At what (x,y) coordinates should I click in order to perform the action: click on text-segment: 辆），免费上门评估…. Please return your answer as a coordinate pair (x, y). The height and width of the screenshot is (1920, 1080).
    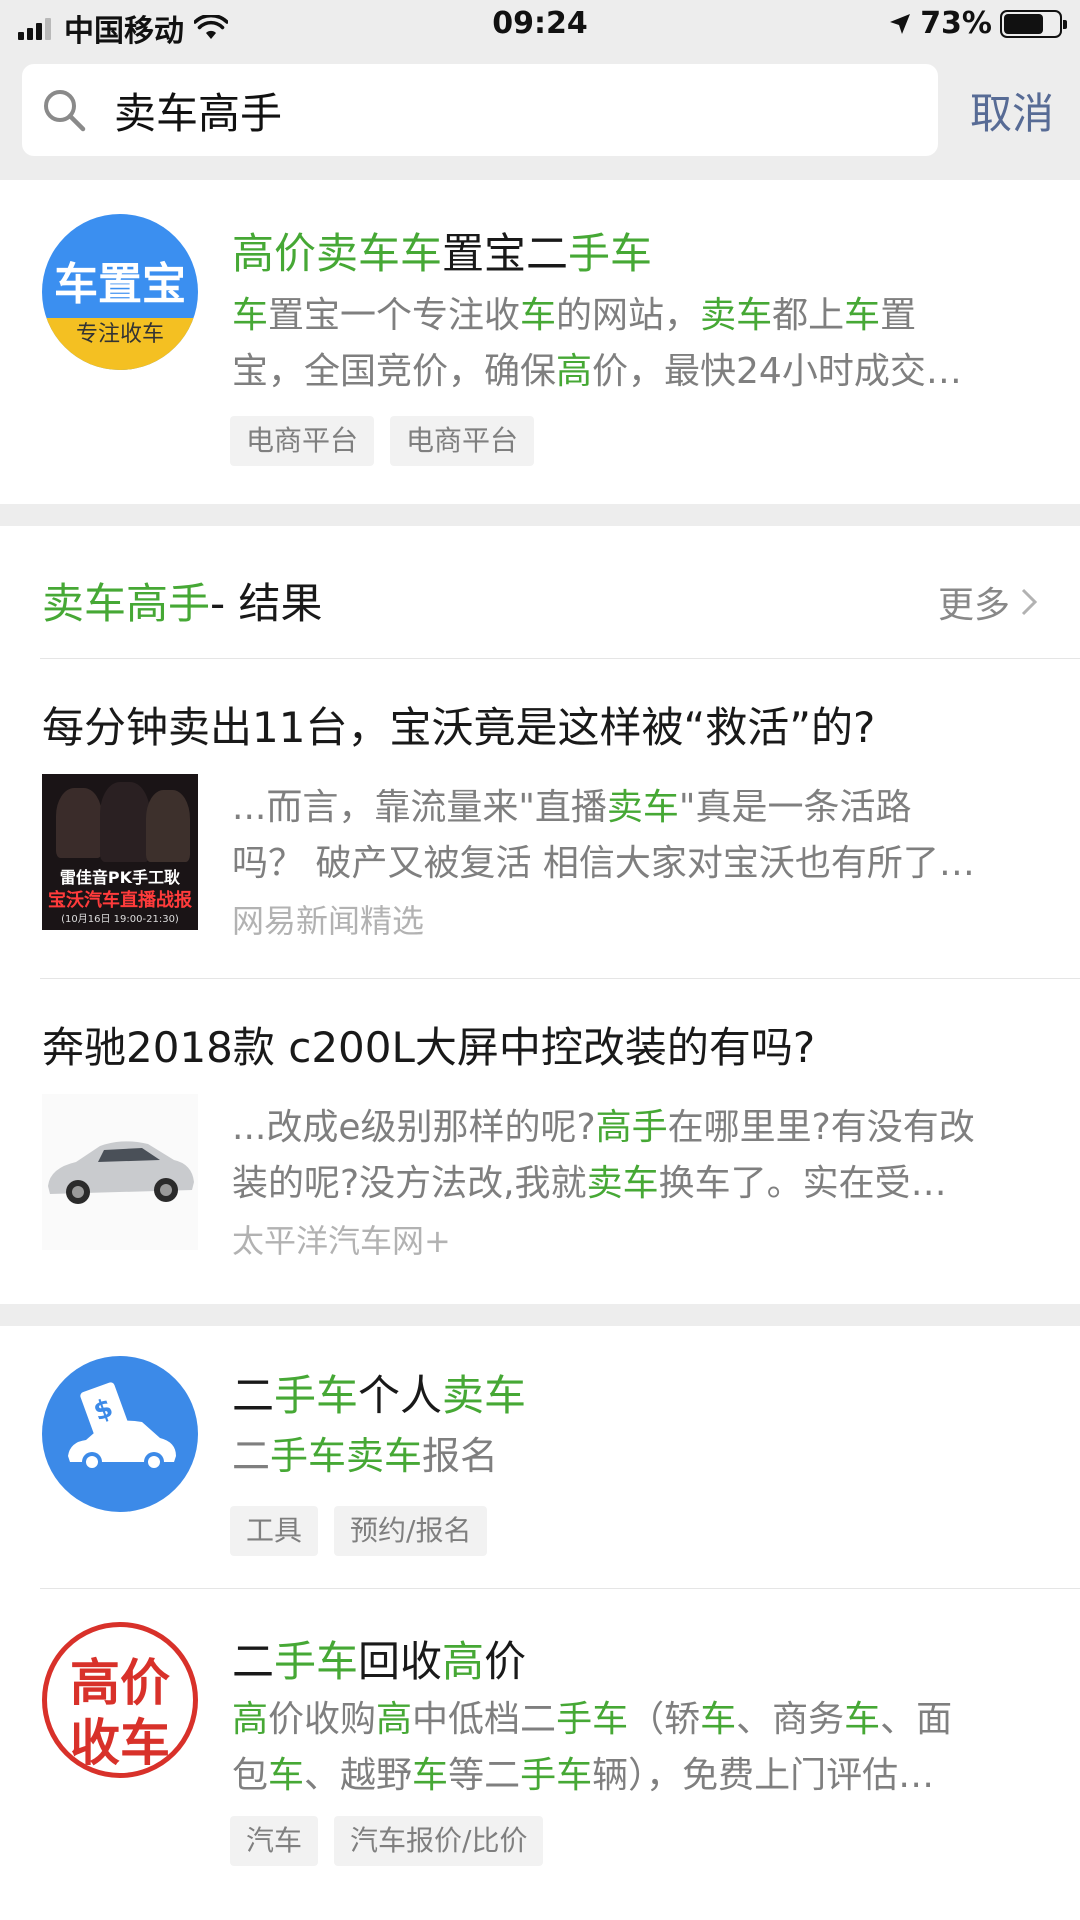
    Looking at the image, I should click on (763, 1775).